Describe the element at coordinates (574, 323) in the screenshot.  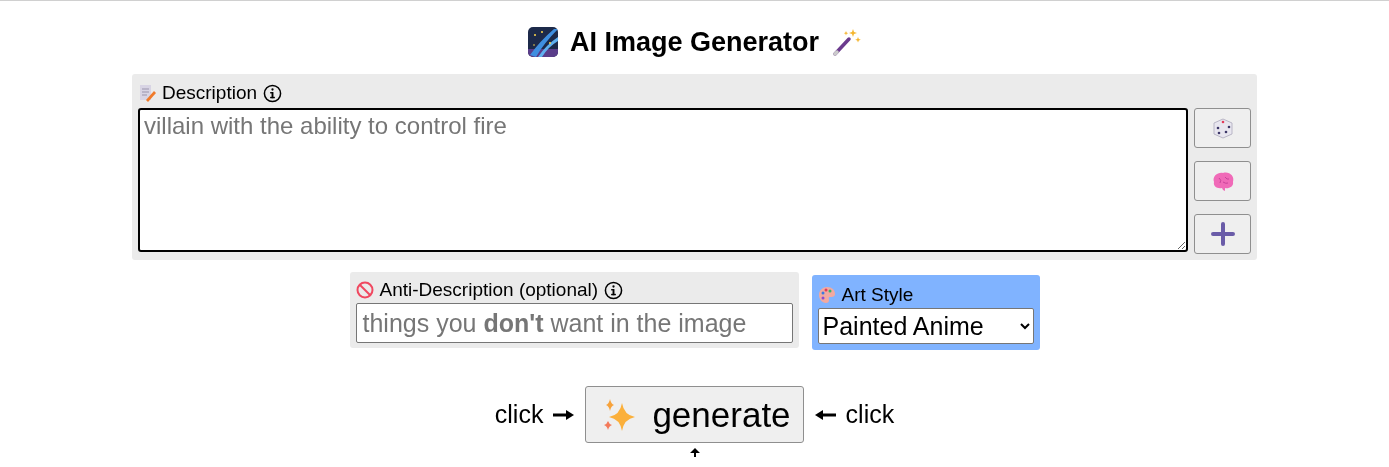
I see `anti-description-field: things you don't want in the image` at that location.